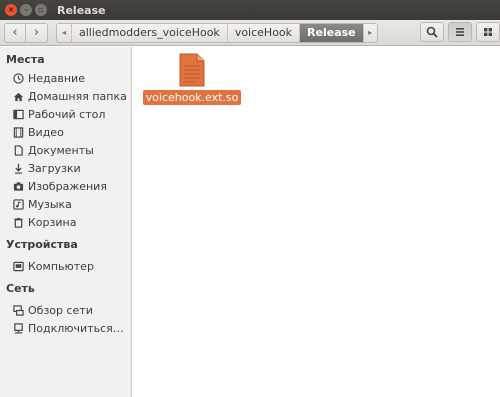 The image size is (500, 397). What do you see at coordinates (61, 150) in the screenshot?
I see `sidebar-item-label: Документы` at bounding box center [61, 150].